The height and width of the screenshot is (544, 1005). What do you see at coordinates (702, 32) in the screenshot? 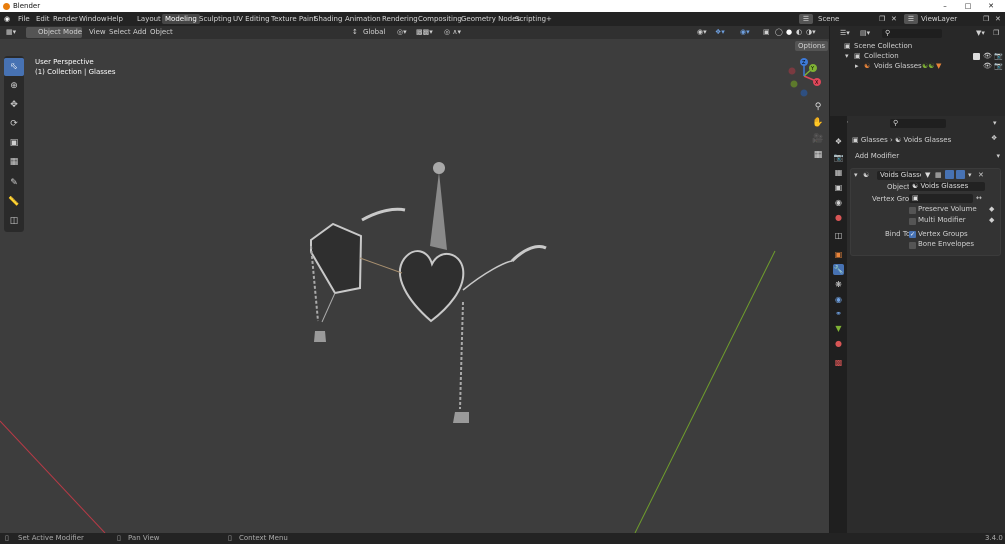
I see `visibility-icon: ◉▾` at bounding box center [702, 32].